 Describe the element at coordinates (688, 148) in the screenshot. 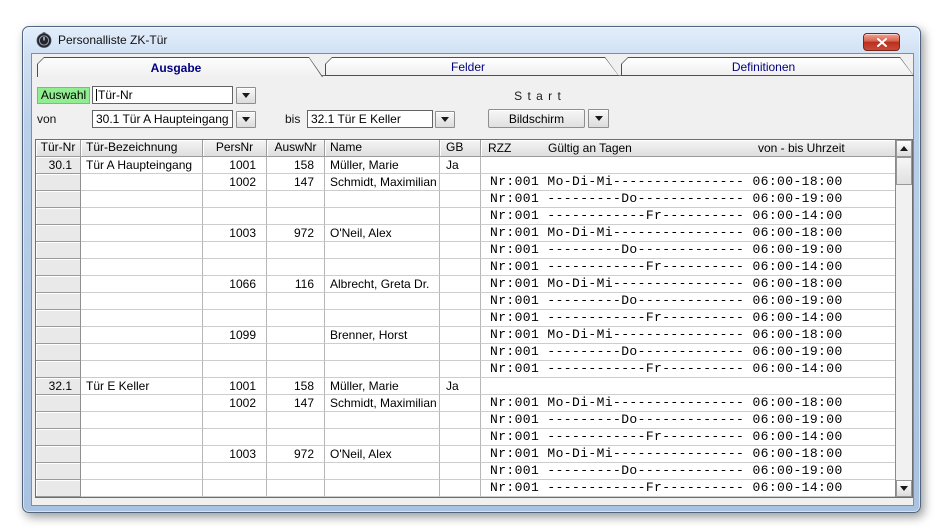

I see `header-rzz-group: RZZ Gültig an Tagen von - bis Uhrzeit` at that location.